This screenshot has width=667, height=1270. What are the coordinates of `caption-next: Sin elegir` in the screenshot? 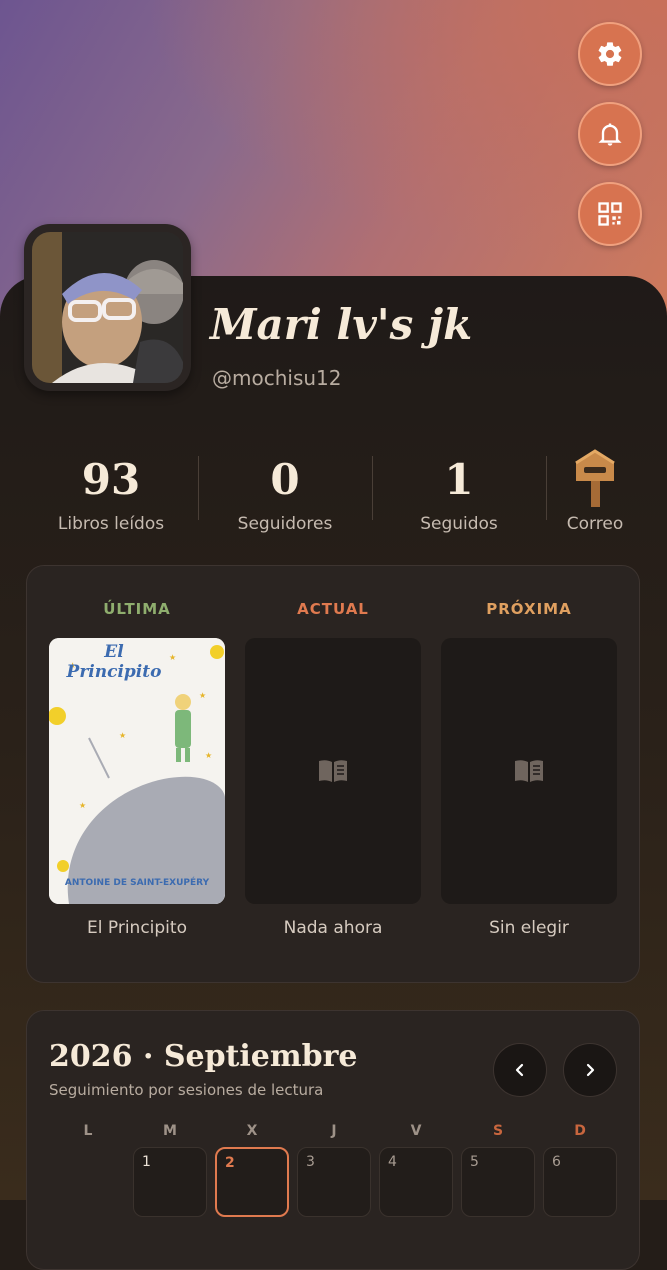 It's located at (529, 928).